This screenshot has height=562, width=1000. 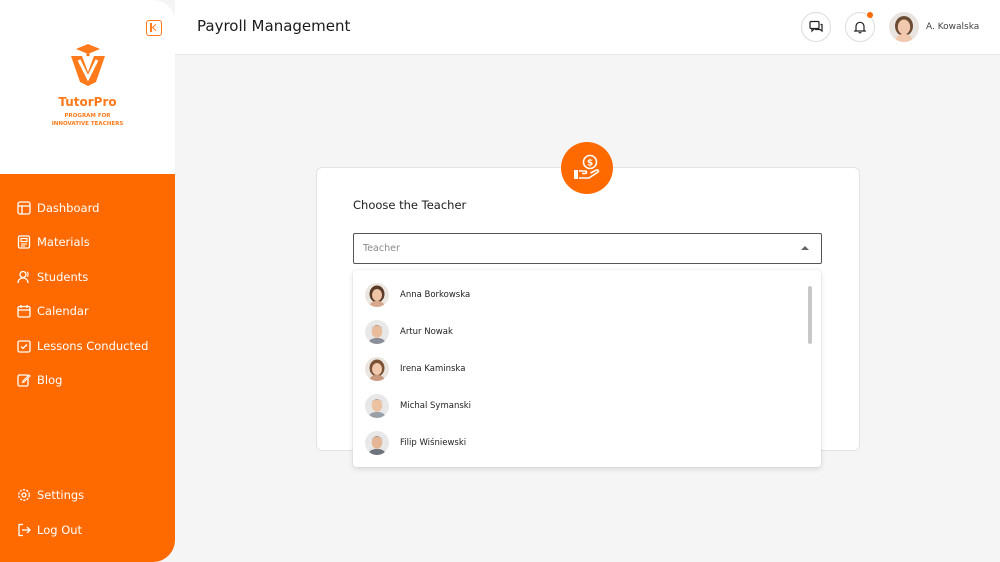 I want to click on dropdown-scrollbar, so click(x=810, y=315).